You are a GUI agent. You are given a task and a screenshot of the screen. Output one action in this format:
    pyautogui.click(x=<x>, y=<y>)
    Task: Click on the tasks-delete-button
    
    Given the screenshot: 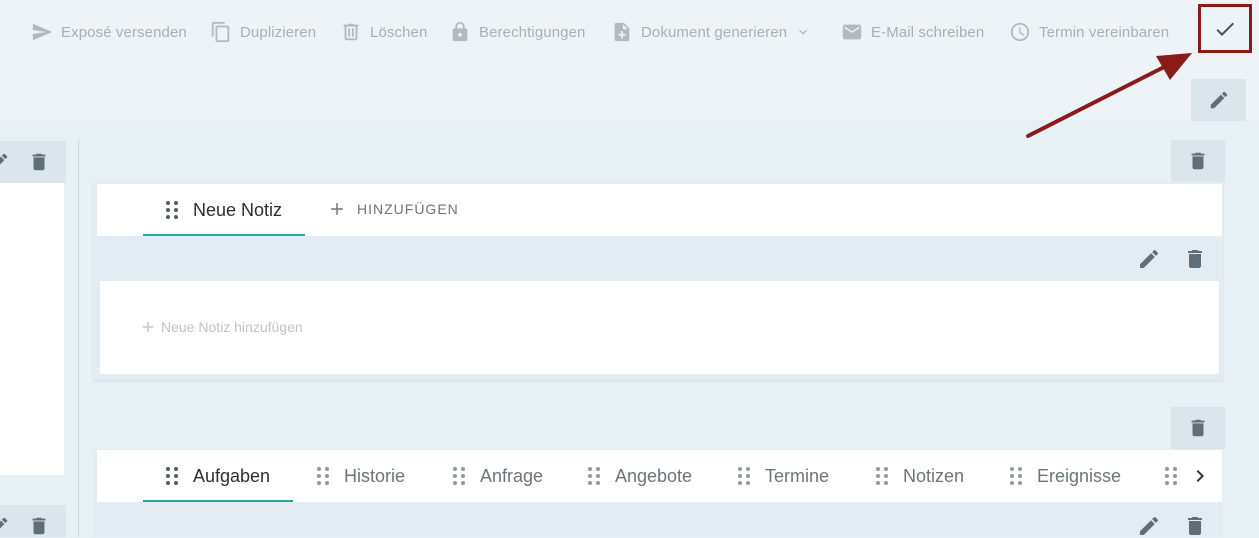 What is the action you would take?
    pyautogui.click(x=1195, y=526)
    